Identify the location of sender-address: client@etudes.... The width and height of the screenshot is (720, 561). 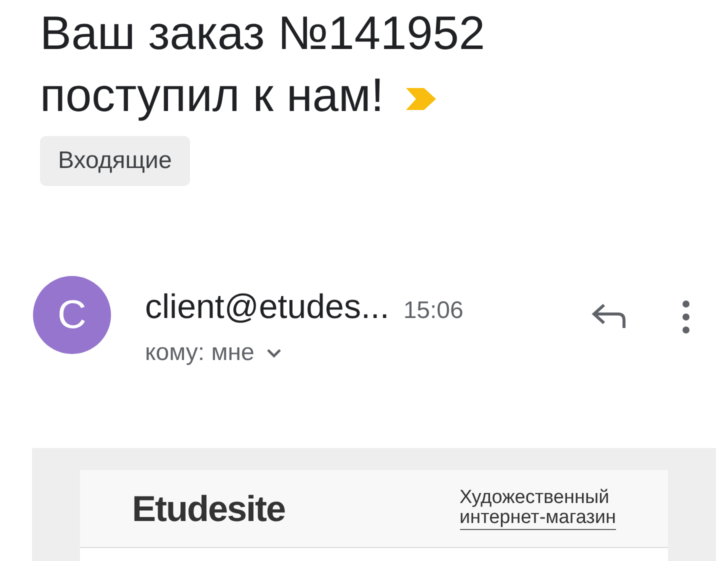
(267, 307).